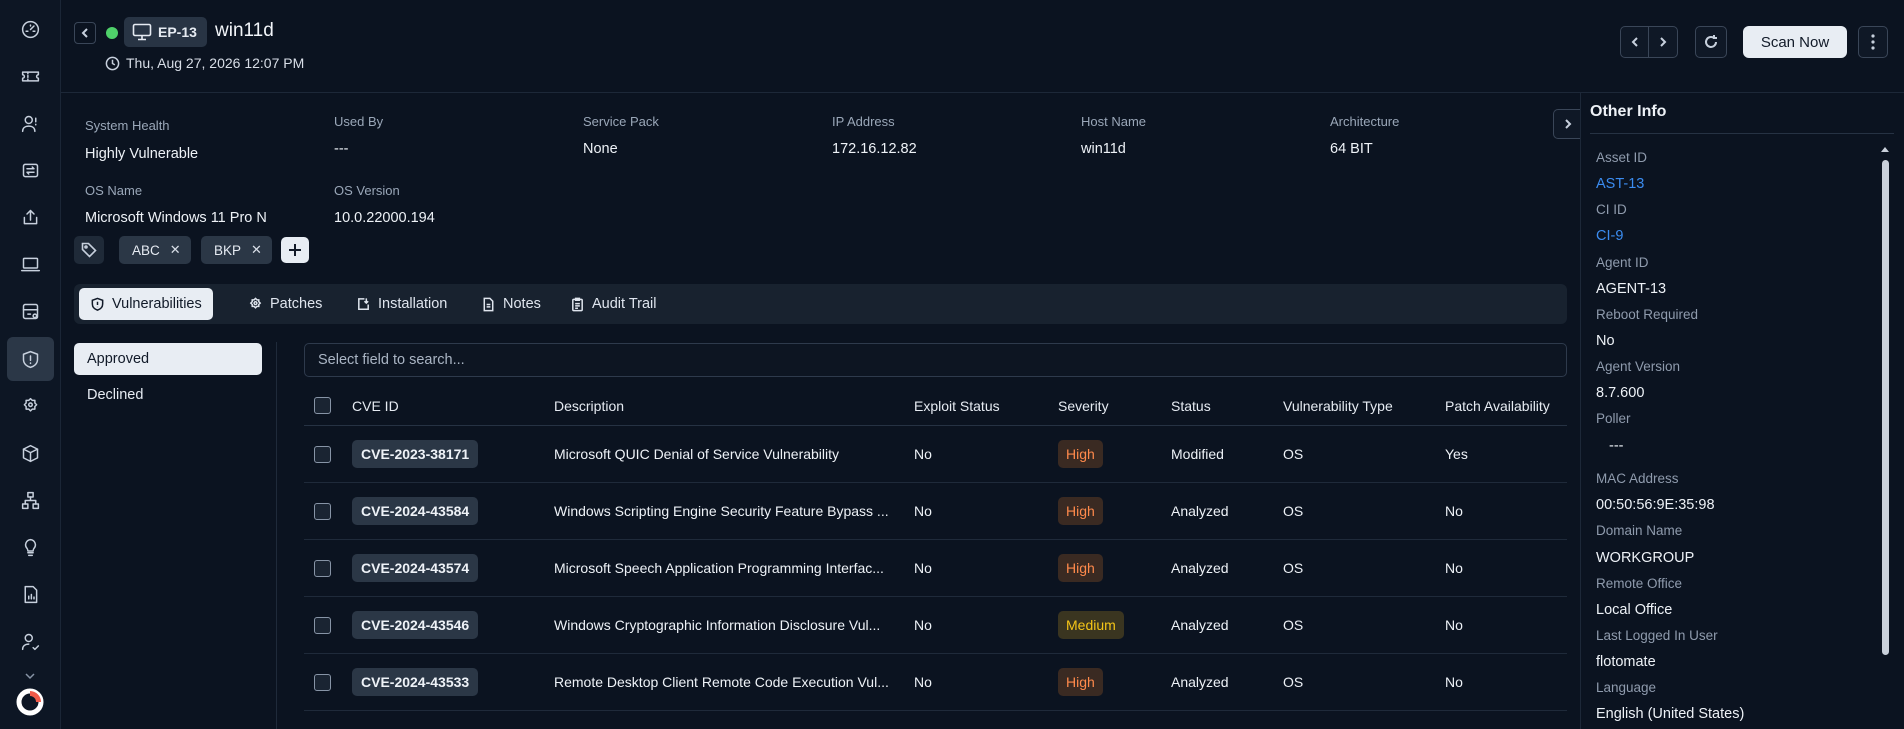 The height and width of the screenshot is (729, 1904). Describe the element at coordinates (577, 304) in the screenshot. I see `clipboard-icon` at that location.